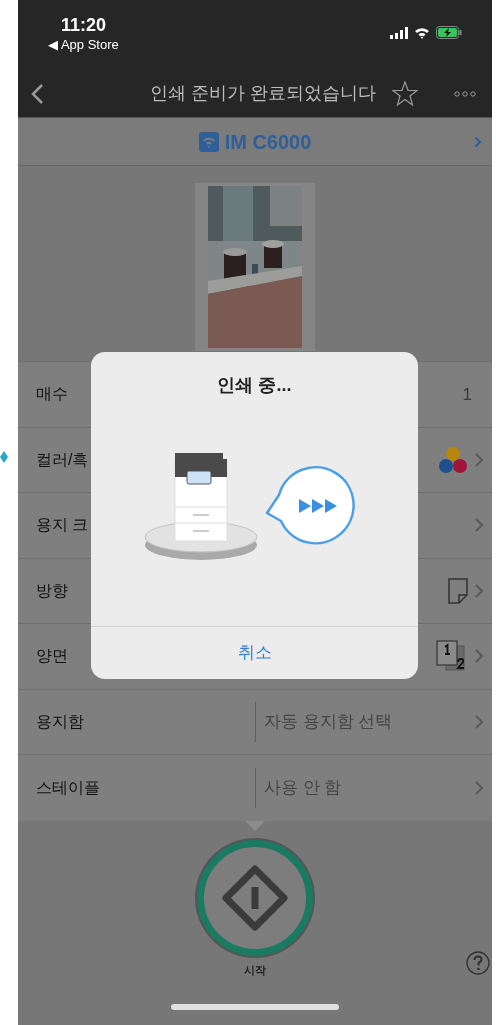 Image resolution: width=496 pixels, height=1025 pixels. Describe the element at coordinates (68, 787) in the screenshot. I see `setting-label: 스테이플` at that location.